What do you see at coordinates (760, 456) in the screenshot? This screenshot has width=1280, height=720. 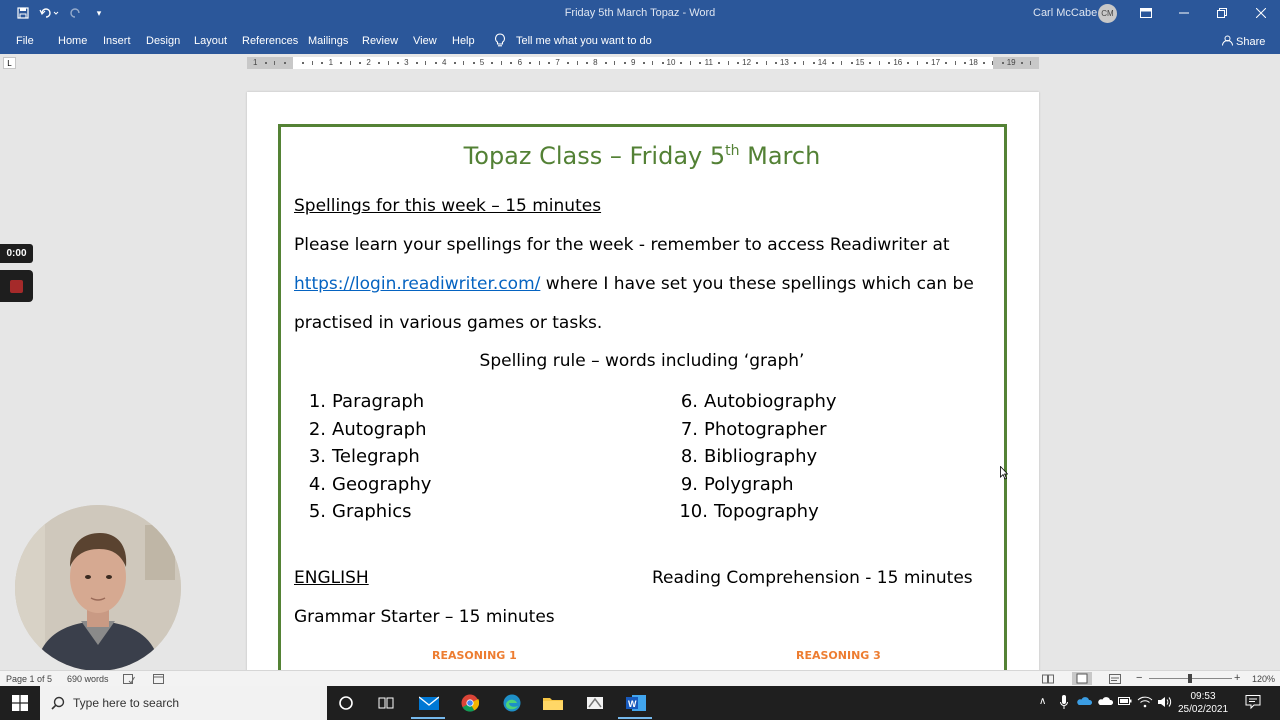 I see `list-item: Bibliography` at bounding box center [760, 456].